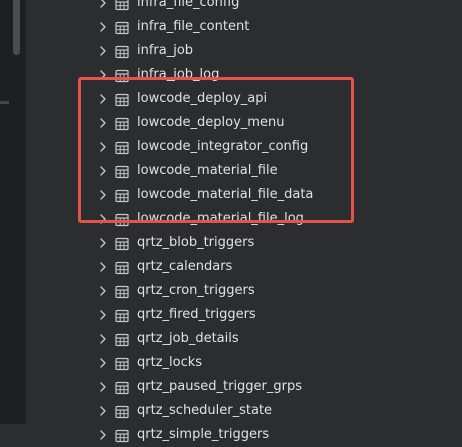  I want to click on tree-row: infra_job, so click(244, 51).